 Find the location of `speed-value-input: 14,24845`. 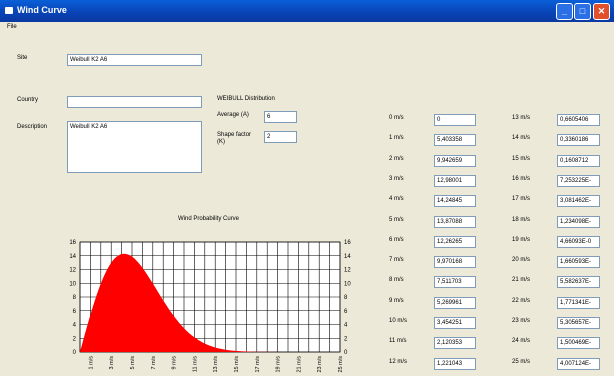

speed-value-input: 14,24845 is located at coordinates (455, 201).